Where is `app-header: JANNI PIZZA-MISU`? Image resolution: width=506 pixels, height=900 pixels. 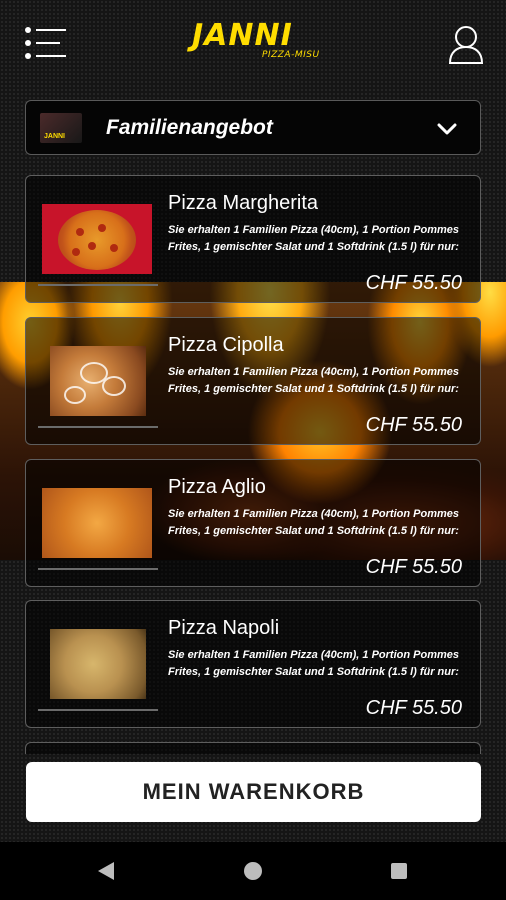 app-header: JANNI PIZZA-MISU is located at coordinates (253, 45).